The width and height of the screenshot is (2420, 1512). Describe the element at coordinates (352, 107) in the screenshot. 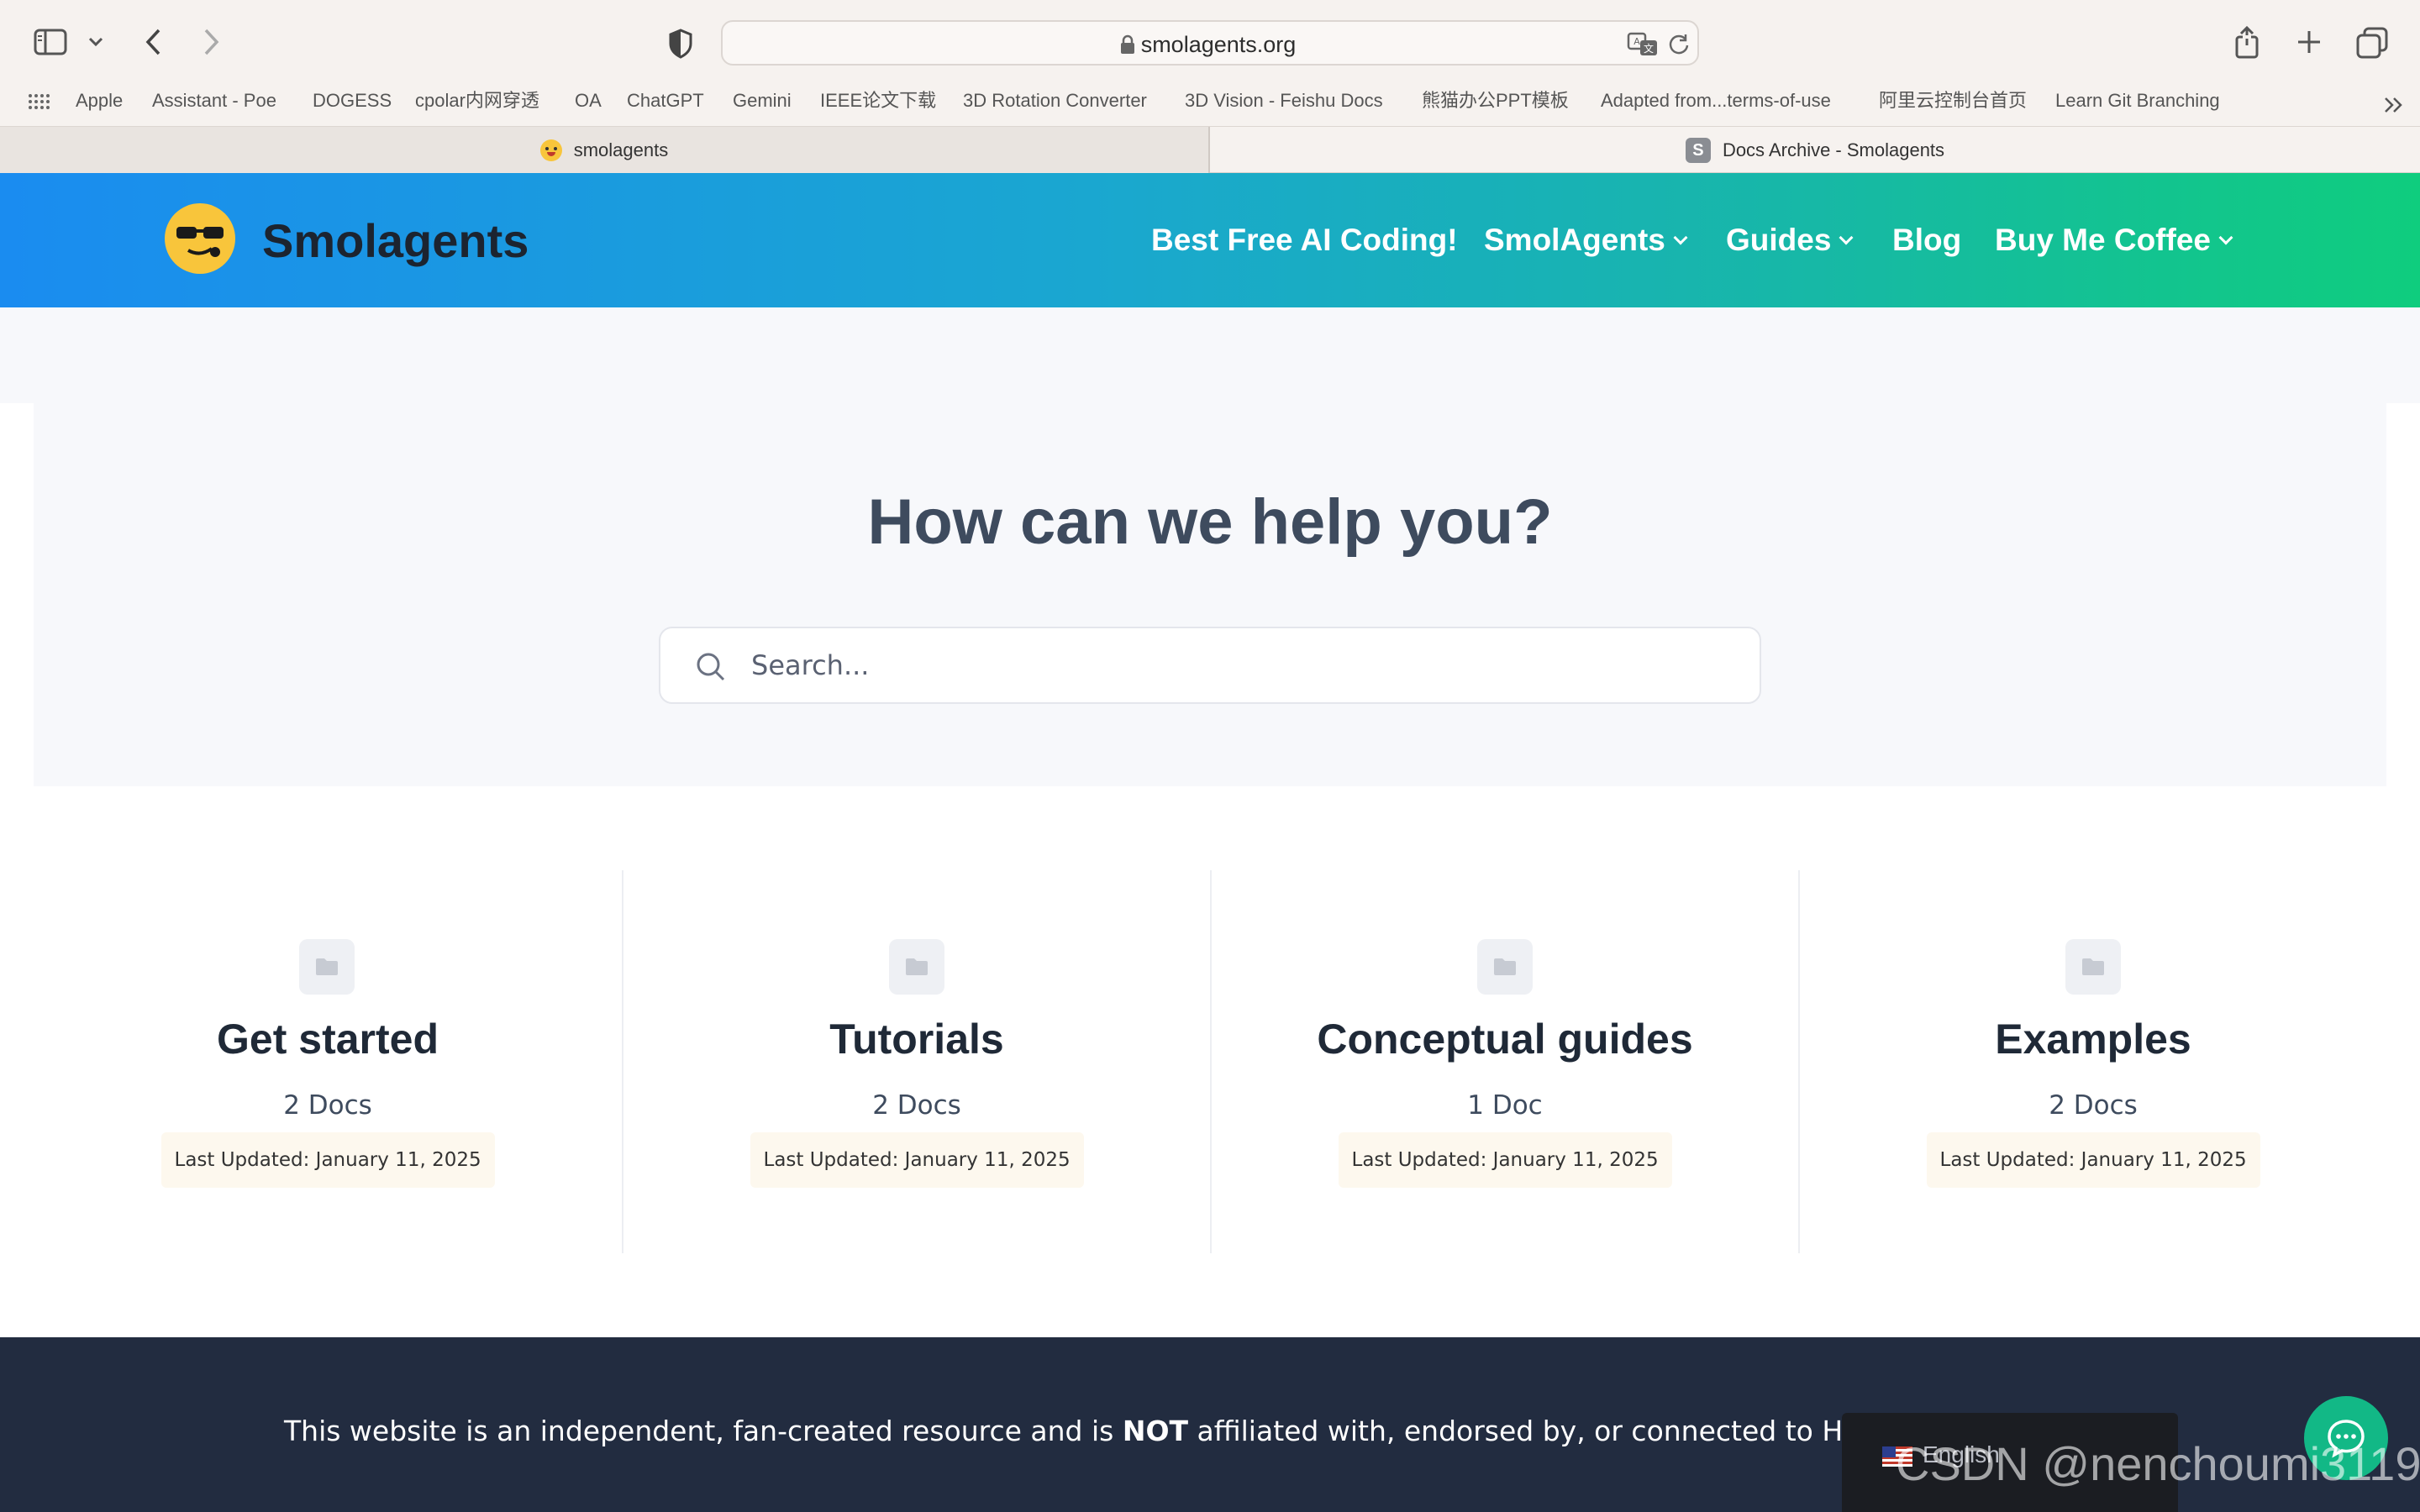

I see `bookmark-item: DOGESS` at that location.